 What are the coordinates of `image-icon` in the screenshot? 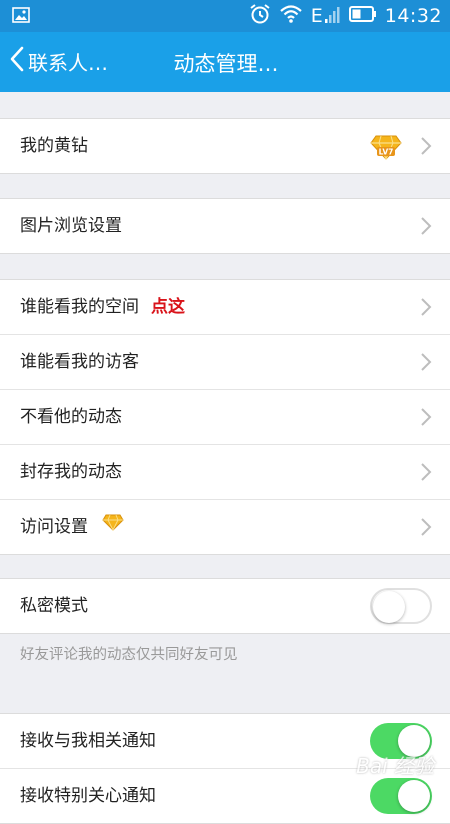 It's located at (21, 17).